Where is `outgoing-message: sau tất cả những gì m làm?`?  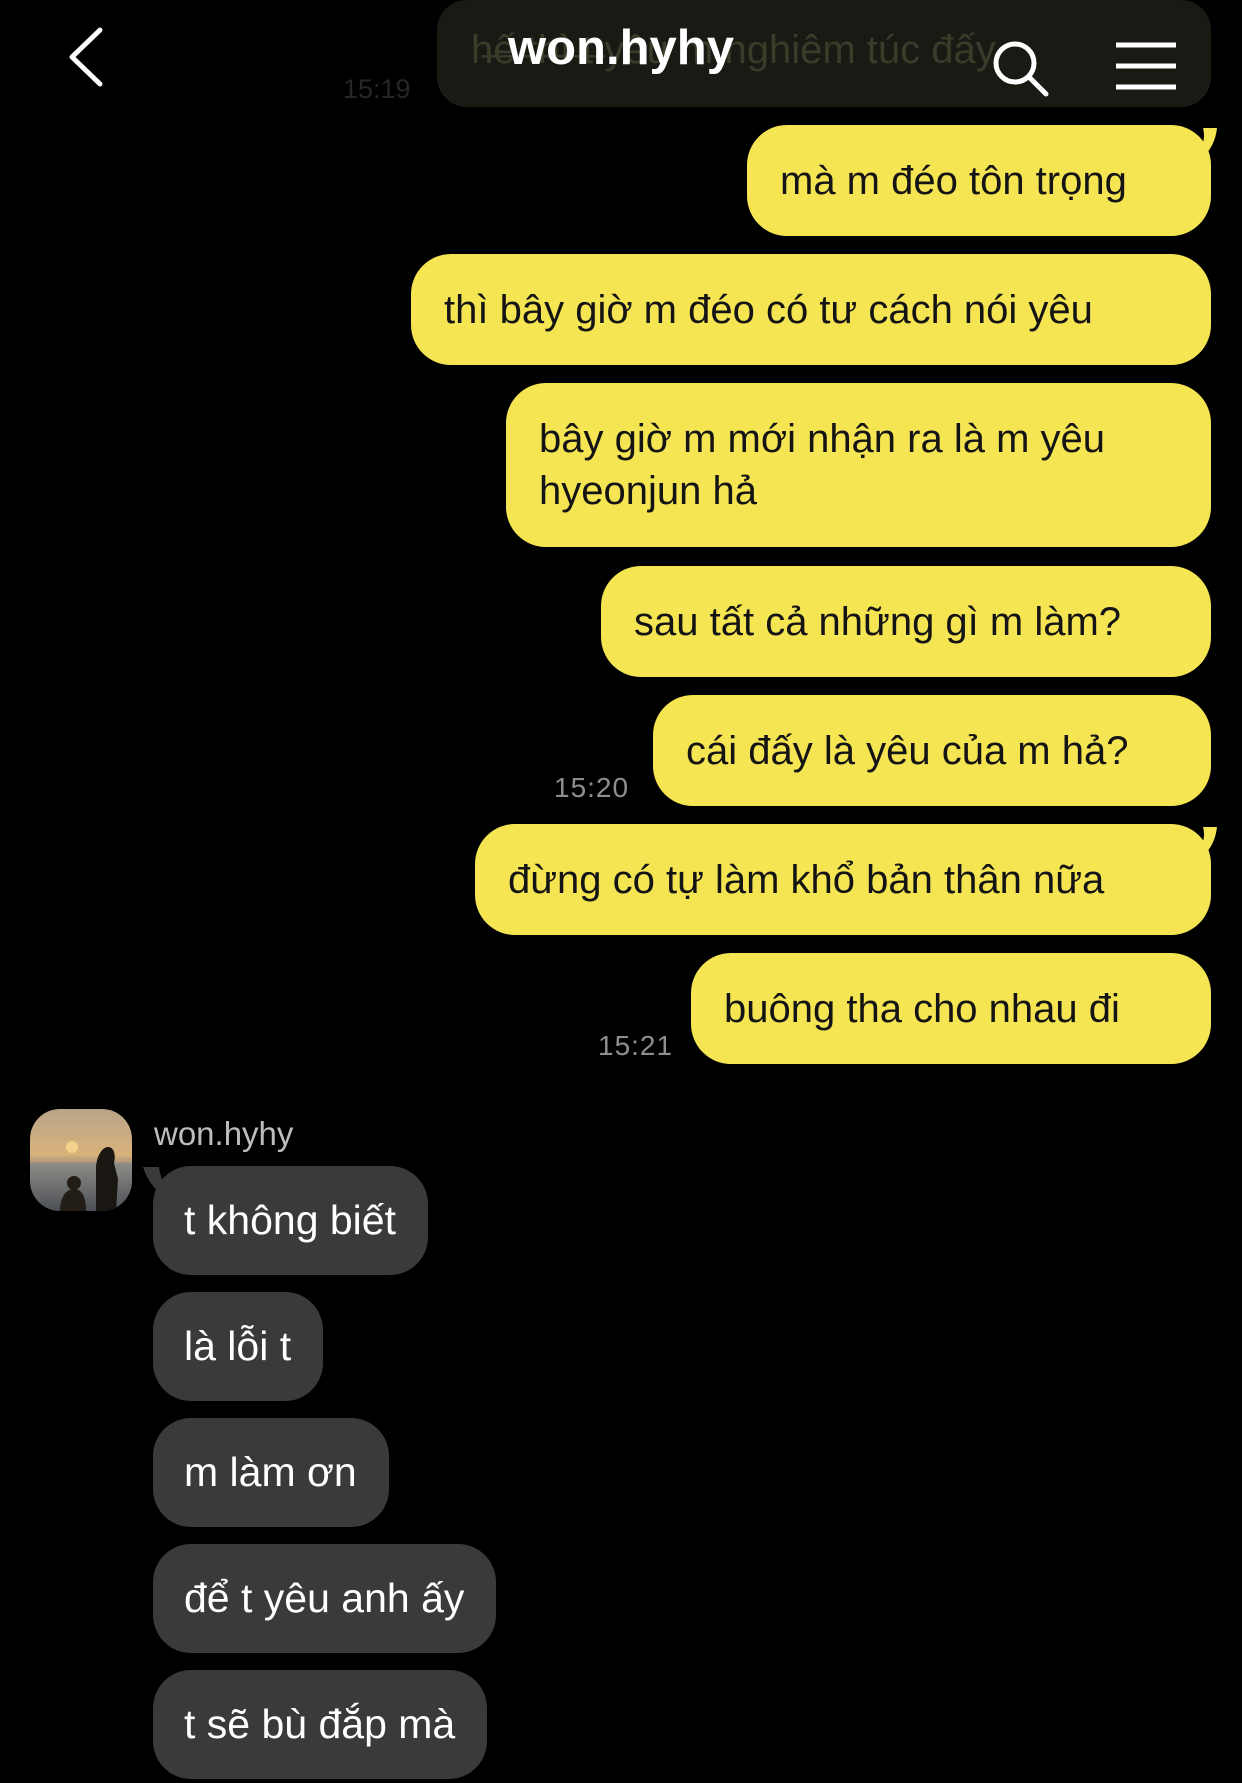 outgoing-message: sau tất cả những gì m làm? is located at coordinates (906, 621).